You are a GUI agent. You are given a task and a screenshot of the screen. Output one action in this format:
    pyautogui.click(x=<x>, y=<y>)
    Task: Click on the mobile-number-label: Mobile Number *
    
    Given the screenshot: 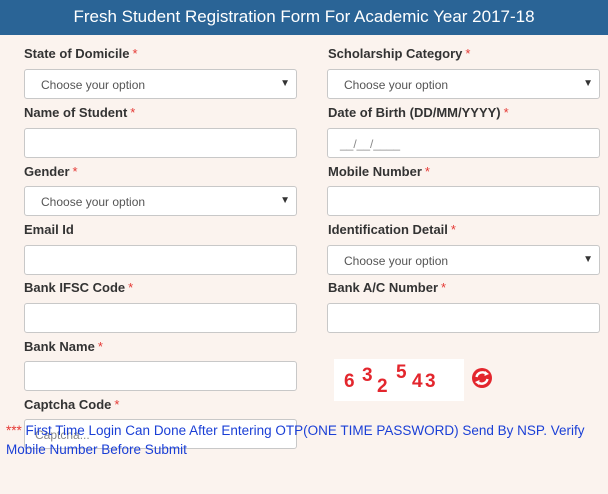 What is the action you would take?
    pyautogui.click(x=379, y=171)
    